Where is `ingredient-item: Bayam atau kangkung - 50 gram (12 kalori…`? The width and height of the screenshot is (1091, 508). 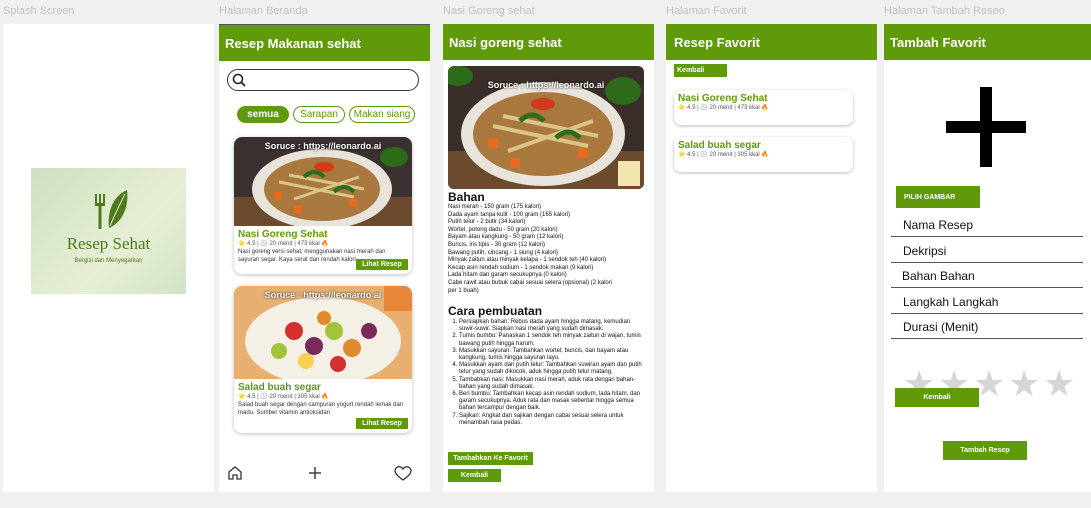 ingredient-item: Bayam atau kangkung - 50 gram (12 kalori… is located at coordinates (506, 237).